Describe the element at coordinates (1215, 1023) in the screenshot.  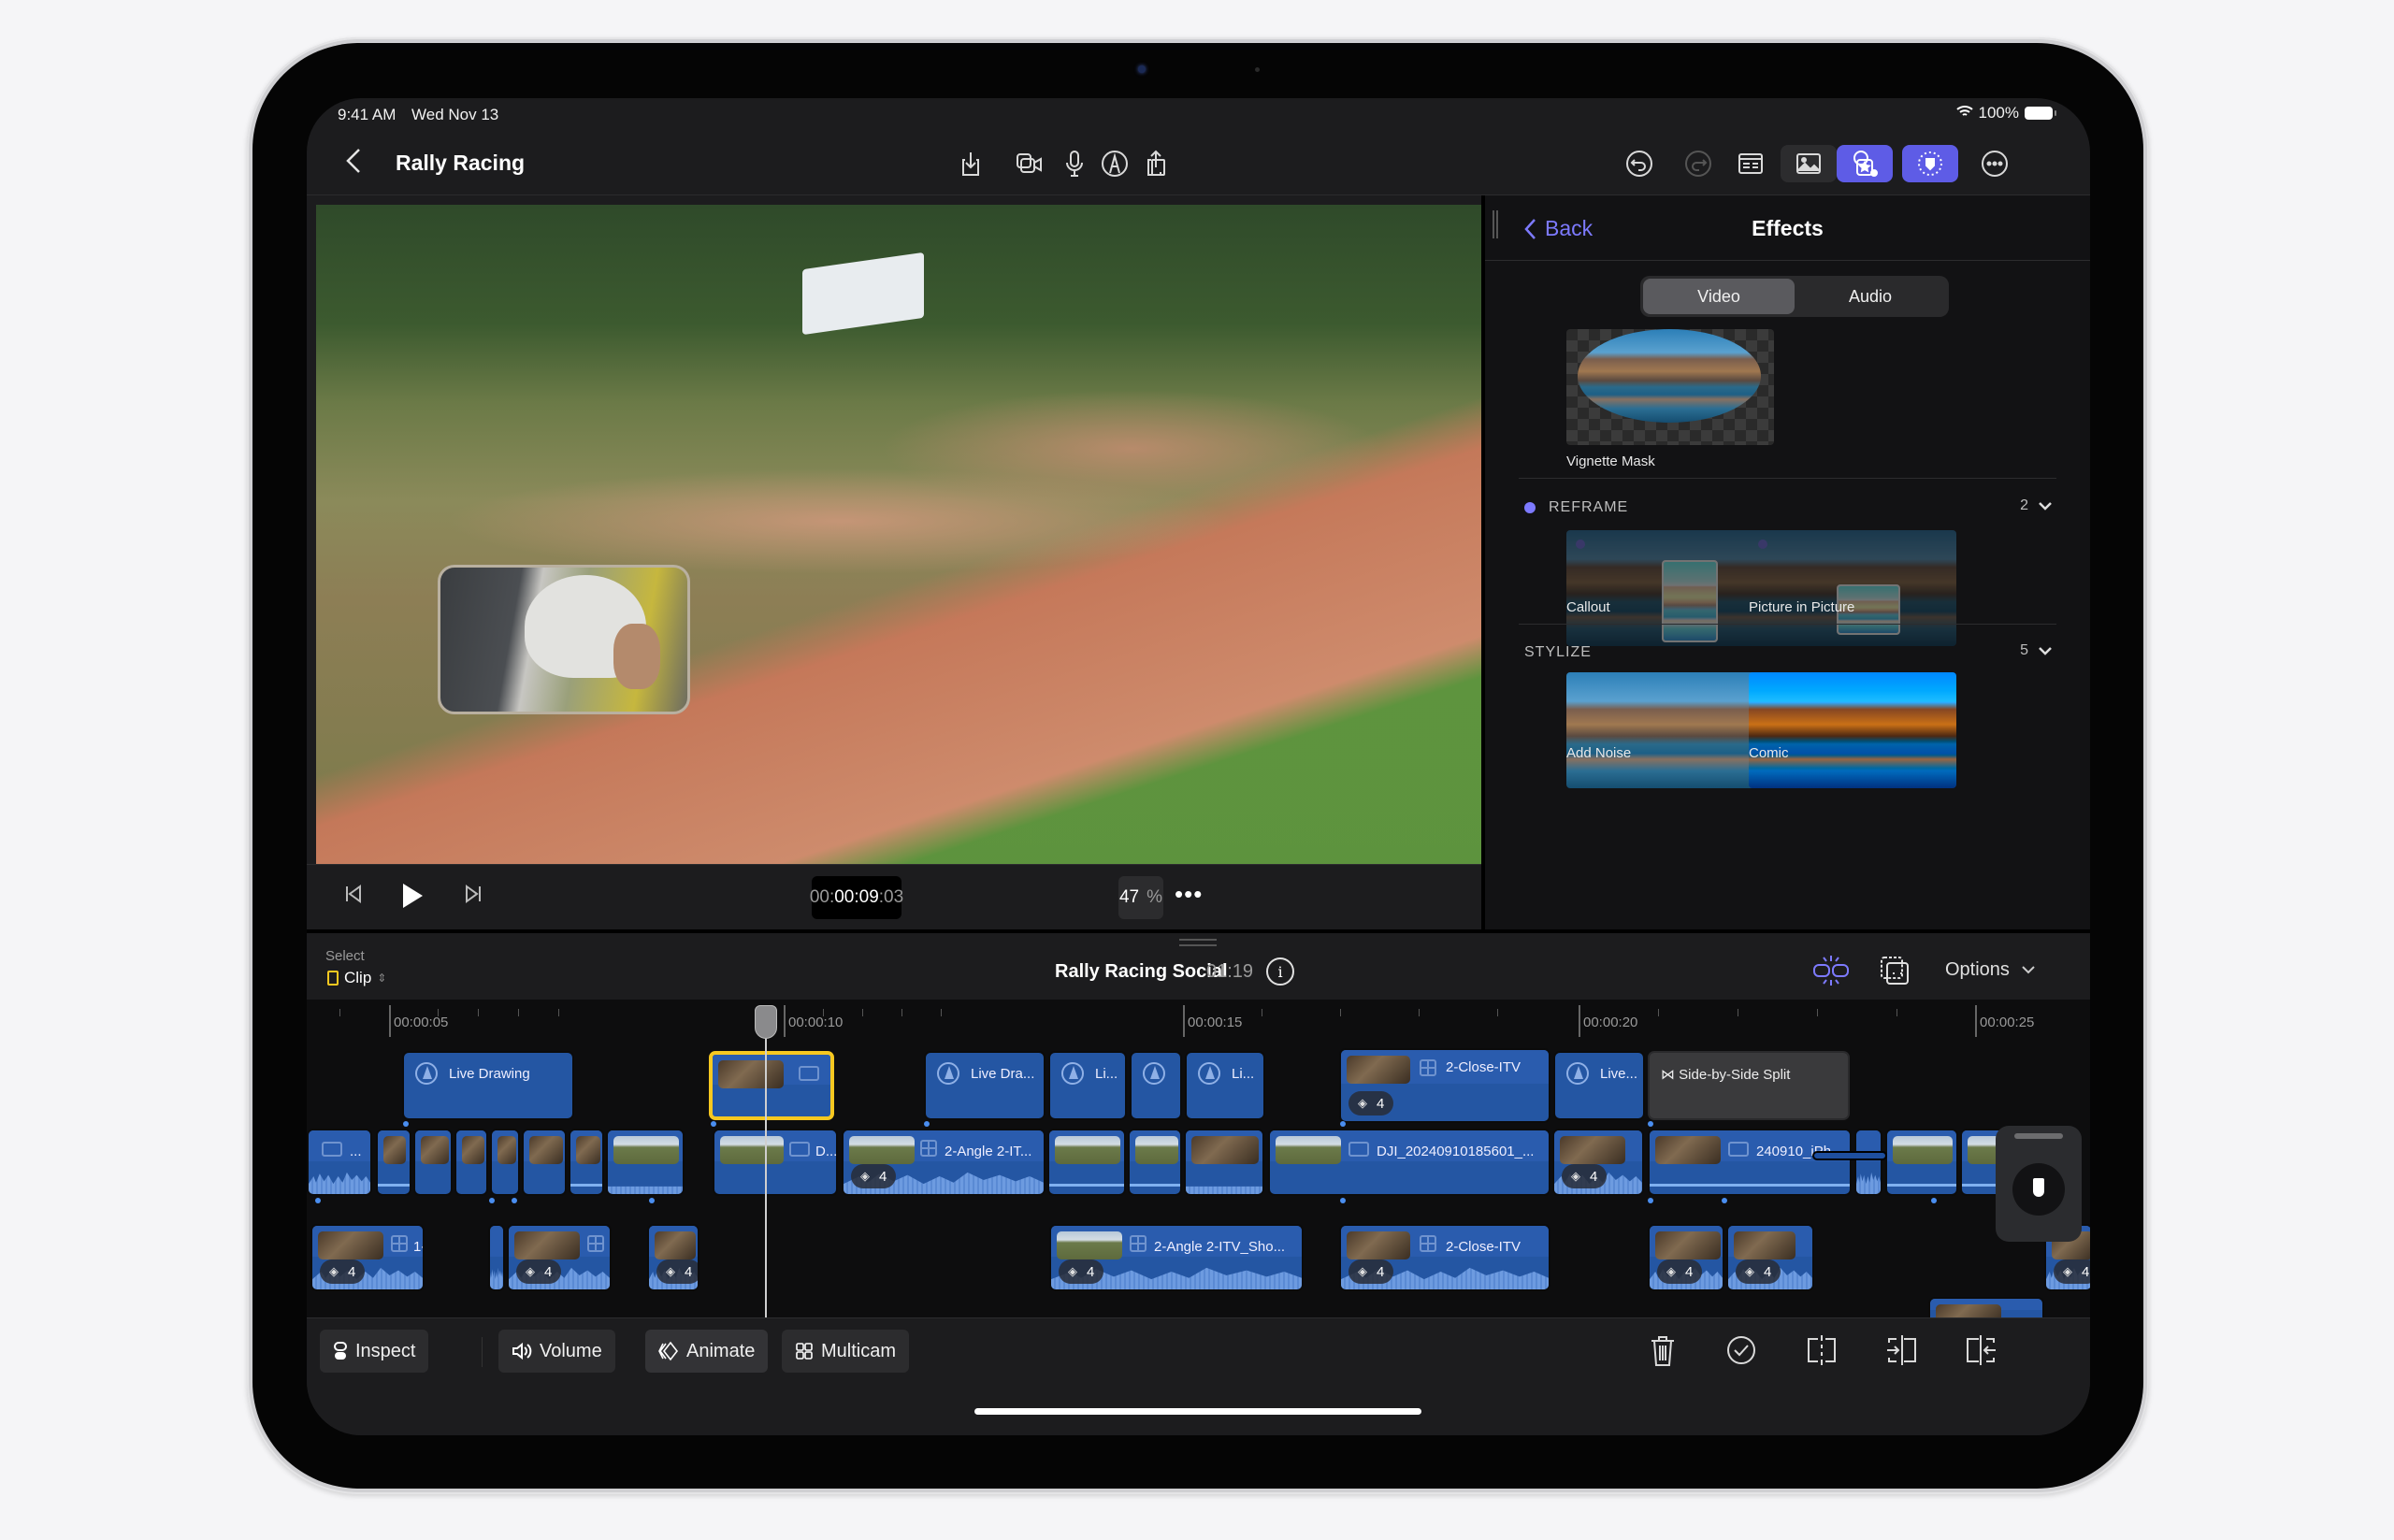
I see `ruler-label: 00:00:15` at that location.